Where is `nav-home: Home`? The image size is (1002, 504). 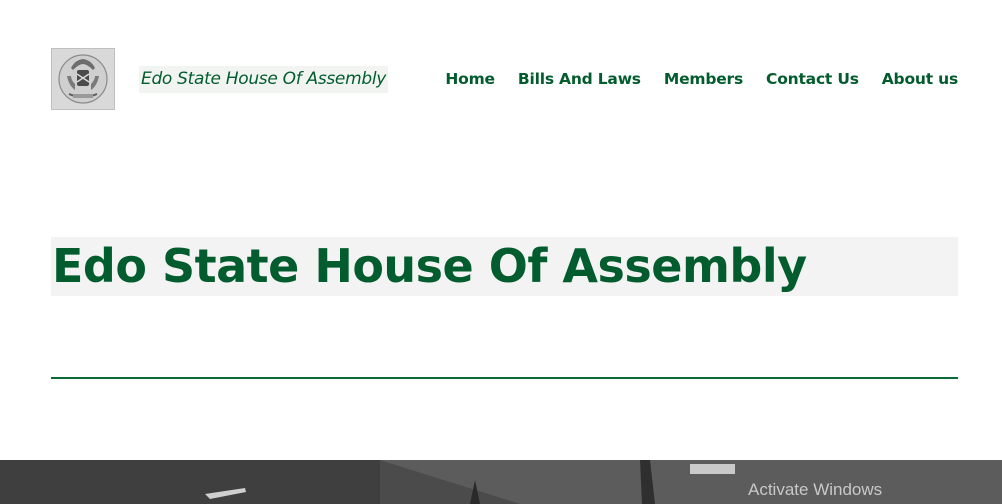 nav-home: Home is located at coordinates (470, 79).